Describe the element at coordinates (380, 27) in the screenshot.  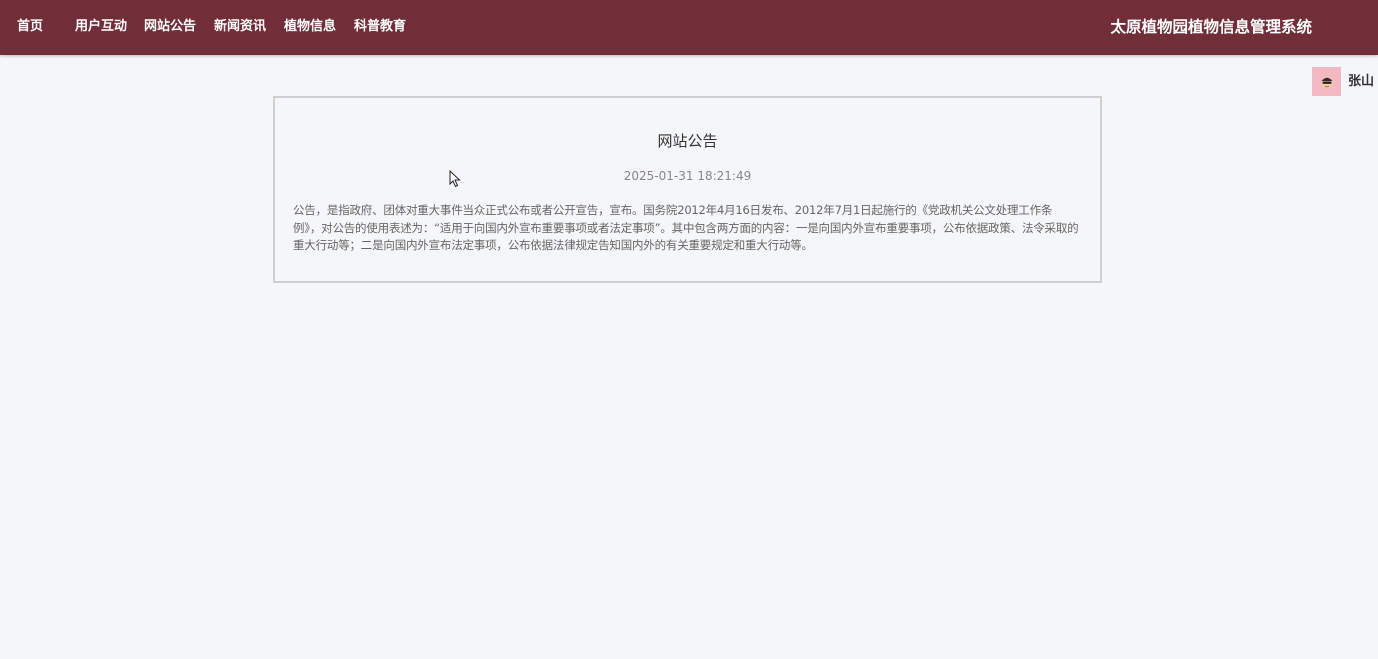
I see `nav-item-science-education: 科普教育` at that location.